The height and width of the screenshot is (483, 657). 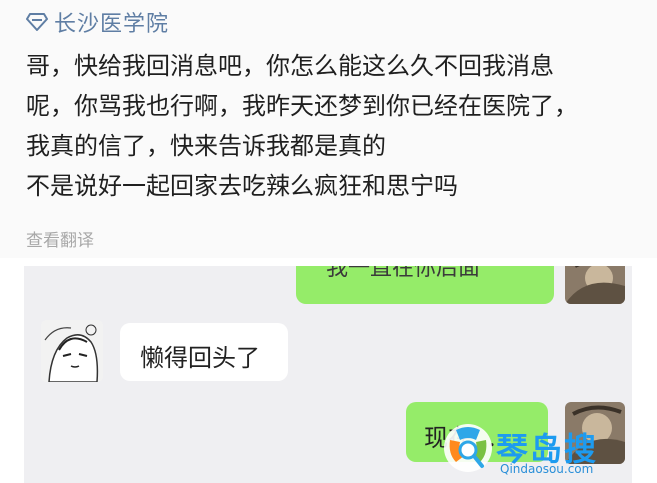 What do you see at coordinates (595, 285) in the screenshot?
I see `avatar-self` at bounding box center [595, 285].